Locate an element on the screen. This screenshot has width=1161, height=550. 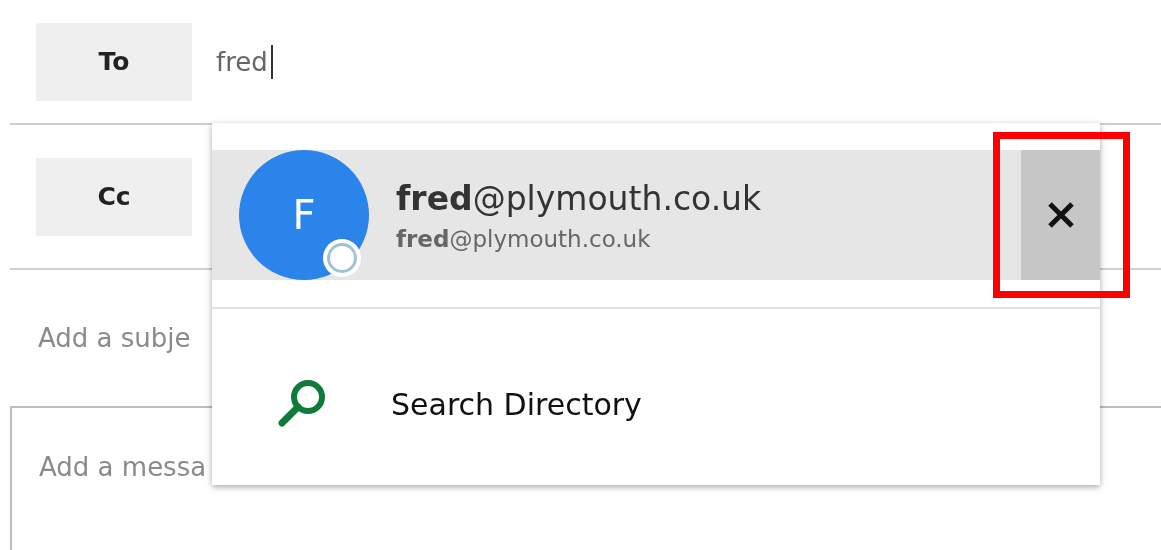
remove-button is located at coordinates (1060, 215).